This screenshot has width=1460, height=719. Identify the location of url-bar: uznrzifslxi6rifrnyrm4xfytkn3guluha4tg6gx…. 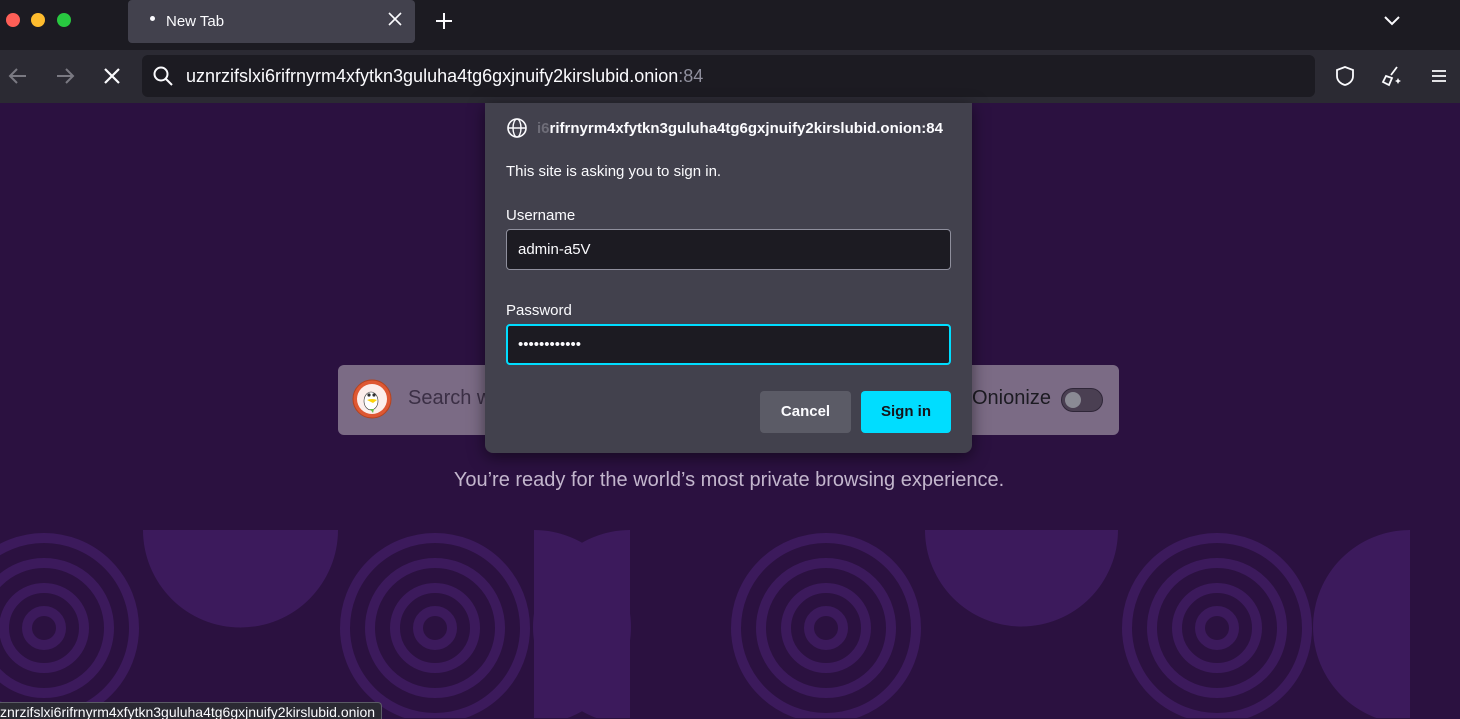
(728, 76).